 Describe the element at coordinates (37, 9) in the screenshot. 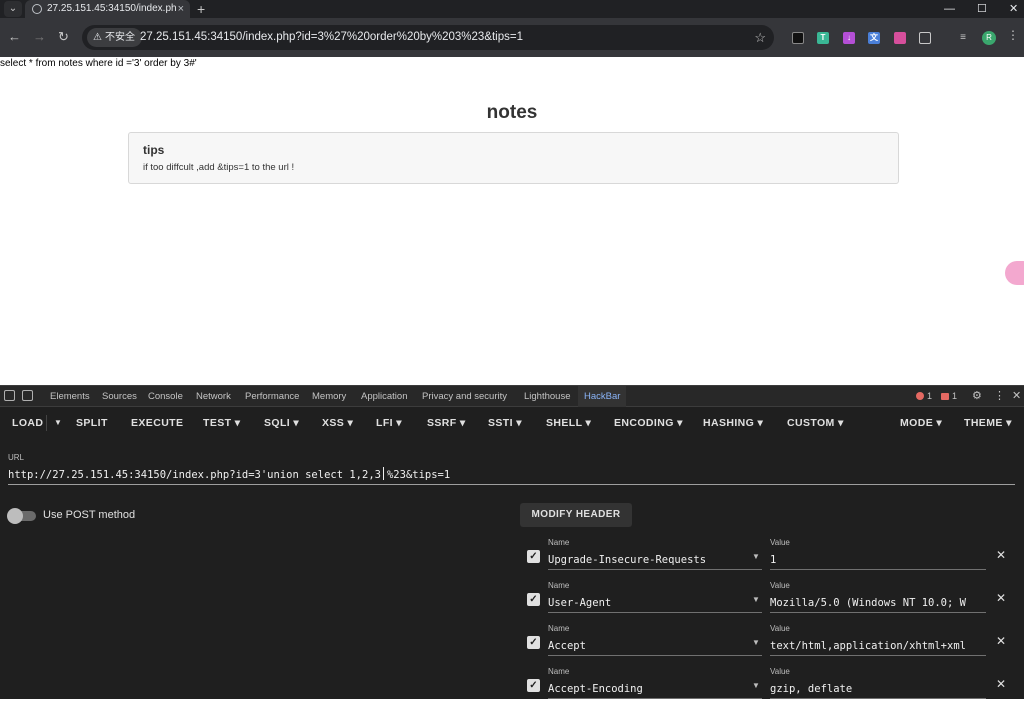

I see `globe-icon` at that location.